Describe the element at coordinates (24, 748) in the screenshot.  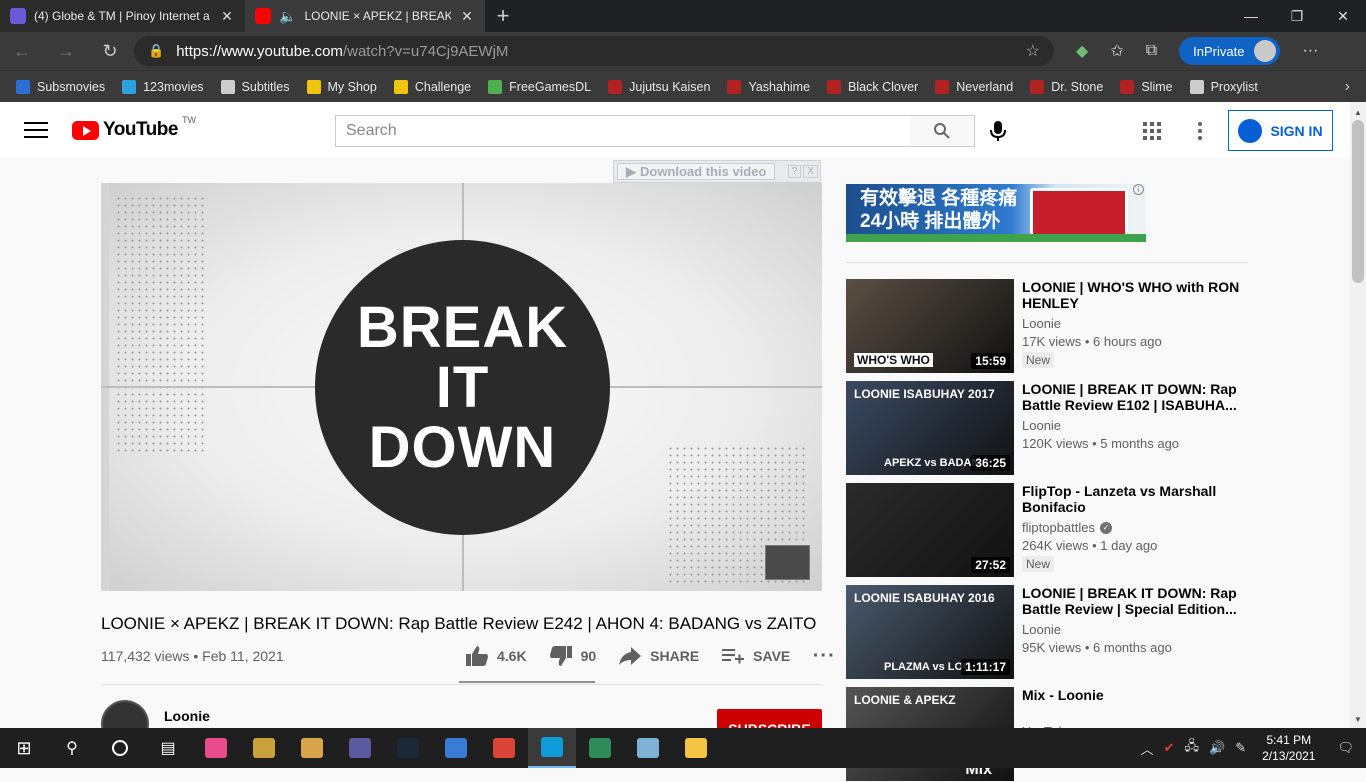
I see `start-button: ⊞` at that location.